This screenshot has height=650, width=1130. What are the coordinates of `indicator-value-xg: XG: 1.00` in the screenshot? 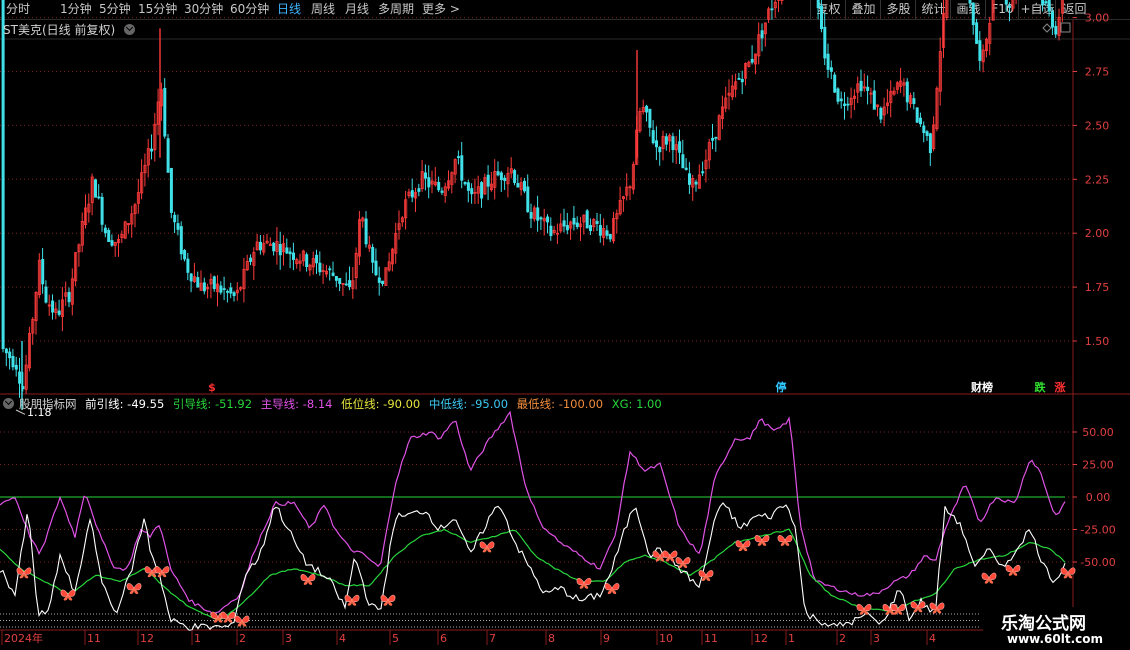 It's located at (636, 404).